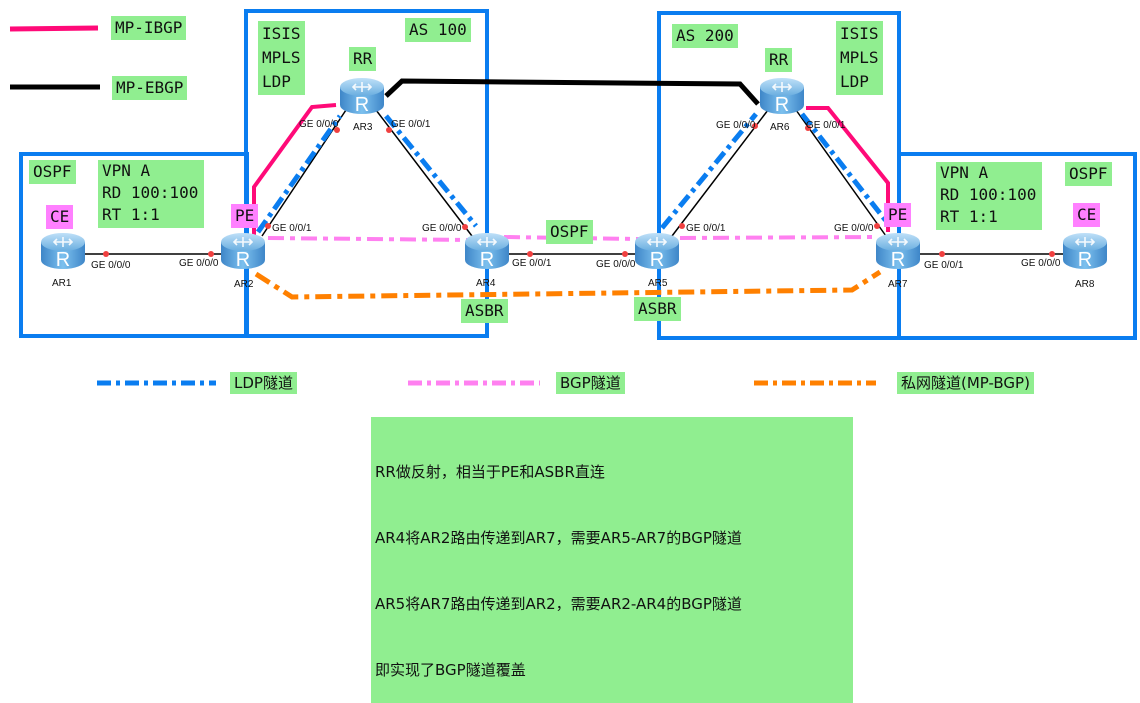  Describe the element at coordinates (363, 127) in the screenshot. I see `router-ar3-name: AR3` at that location.